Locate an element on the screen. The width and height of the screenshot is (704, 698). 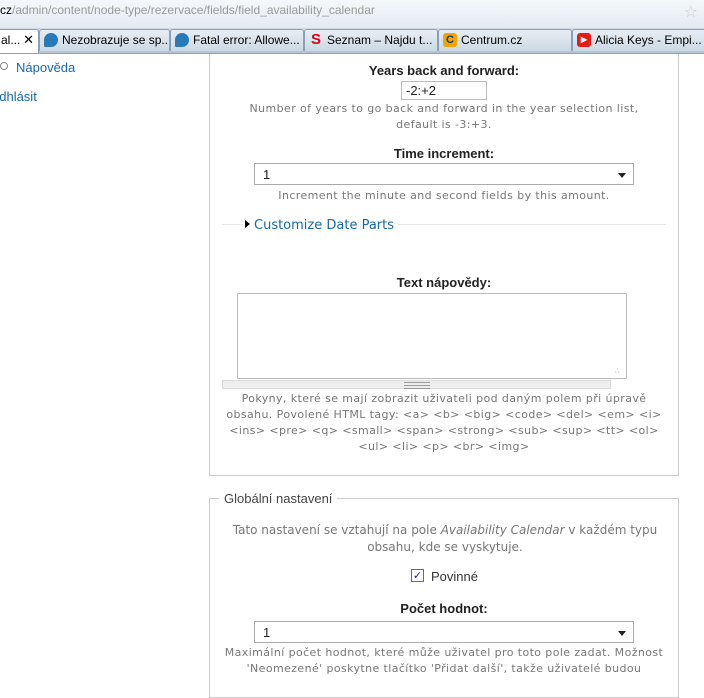
sidebar-item-napoveda: Nápověda is located at coordinates (37, 67).